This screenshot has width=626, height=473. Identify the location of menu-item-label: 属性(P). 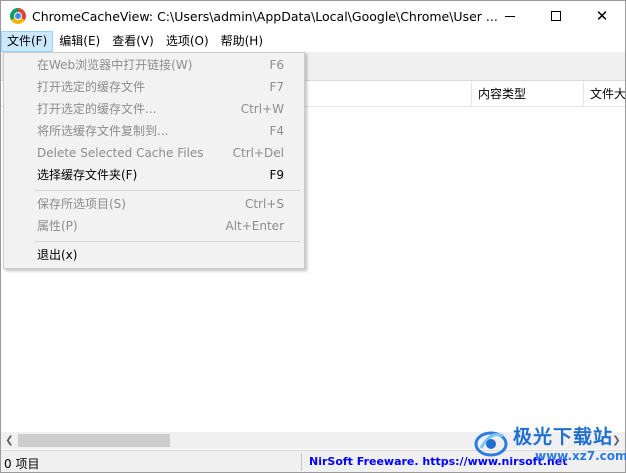
(57, 226).